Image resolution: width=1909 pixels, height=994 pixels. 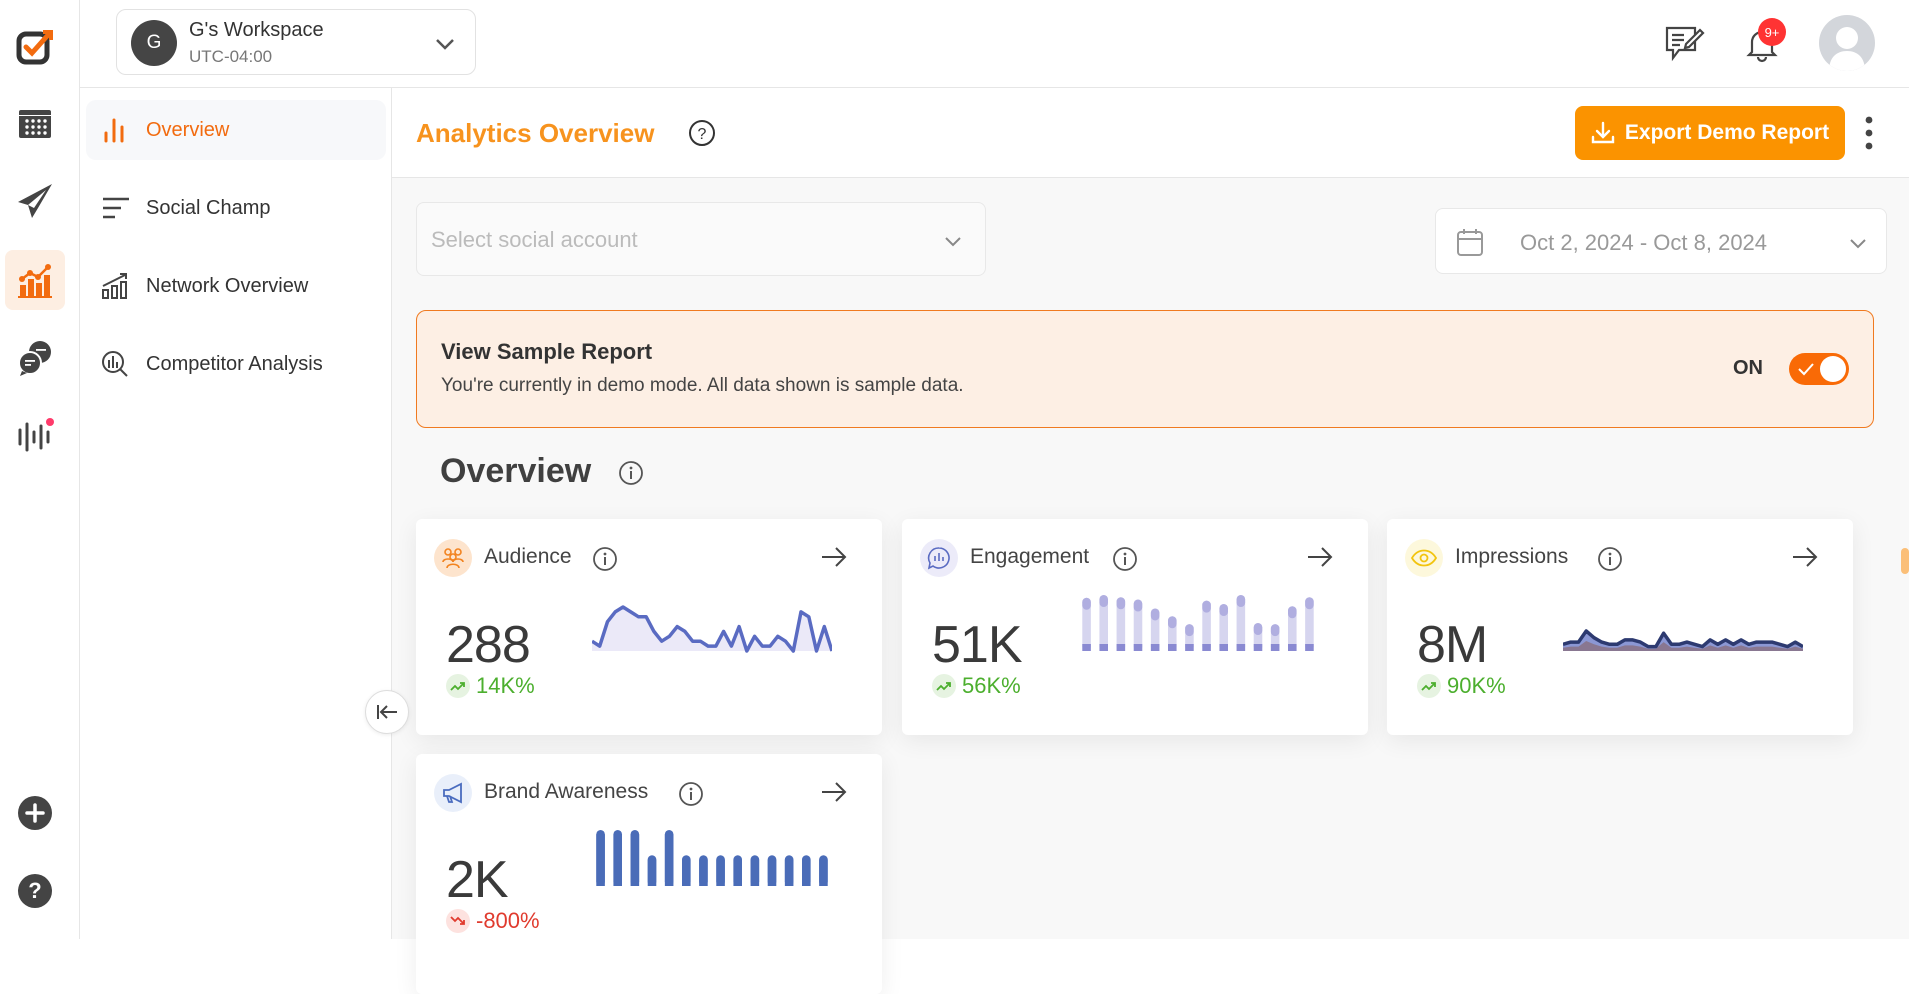 I want to click on calendar-icon, so click(x=35, y=123).